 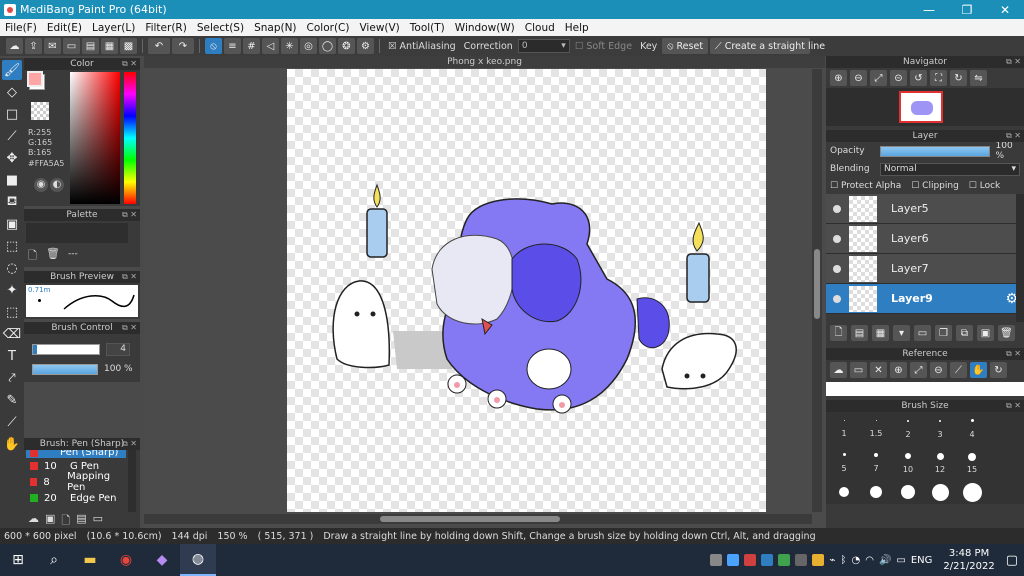 What do you see at coordinates (12, 246) in the screenshot?
I see `select-rect-tool-icon: ⬚` at bounding box center [12, 246].